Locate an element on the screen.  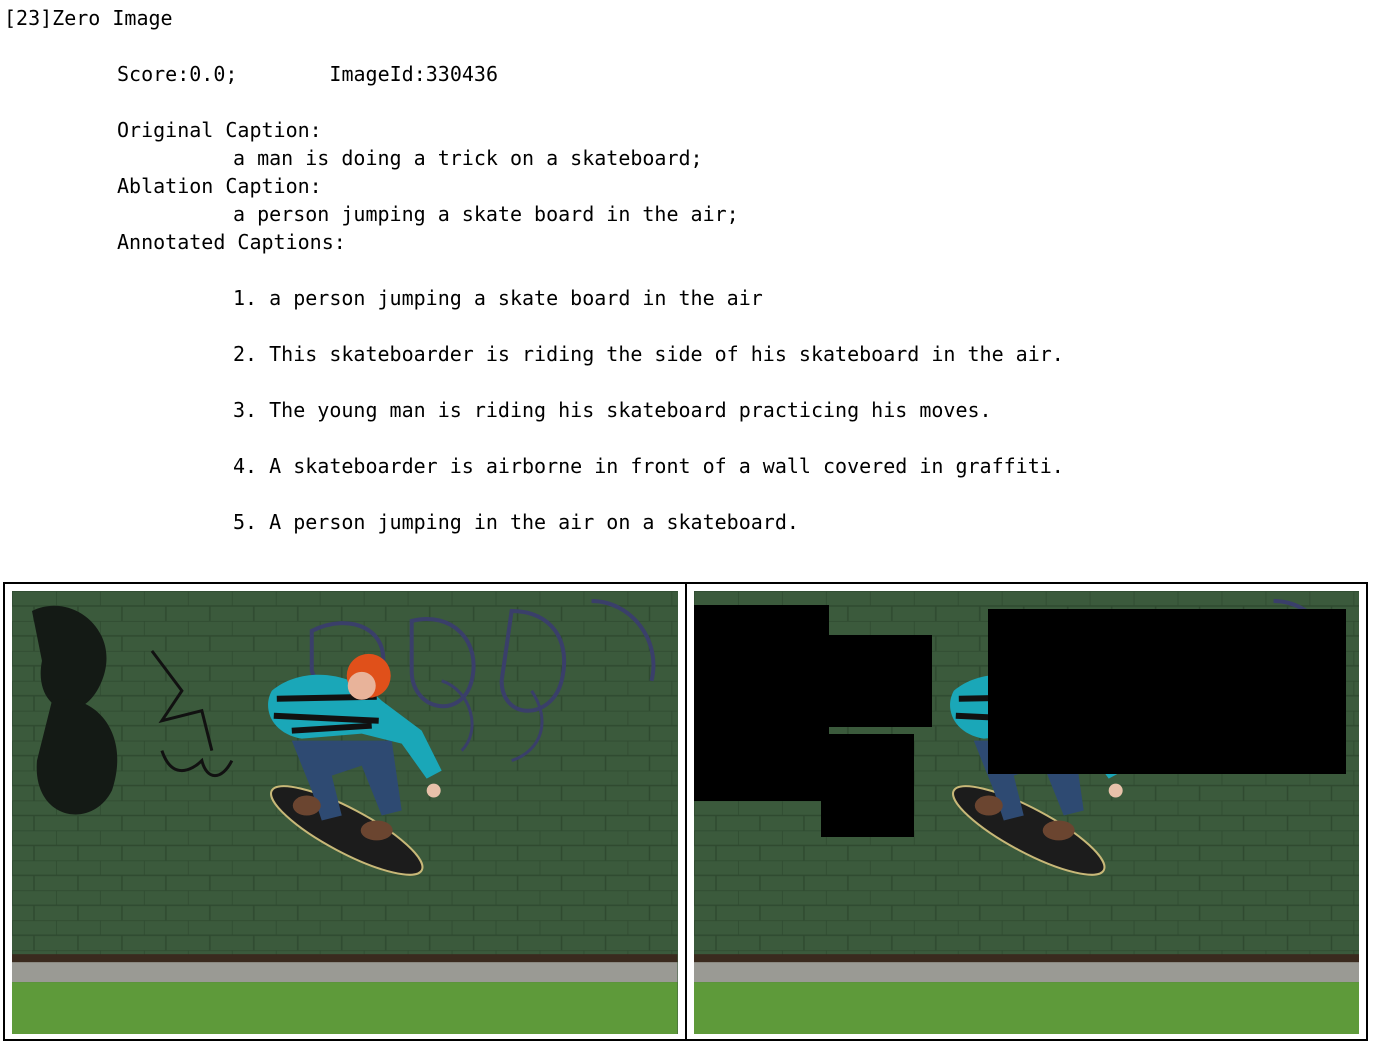
score-line: Score:0.0; ImageId:330436 is located at coordinates (307, 74).